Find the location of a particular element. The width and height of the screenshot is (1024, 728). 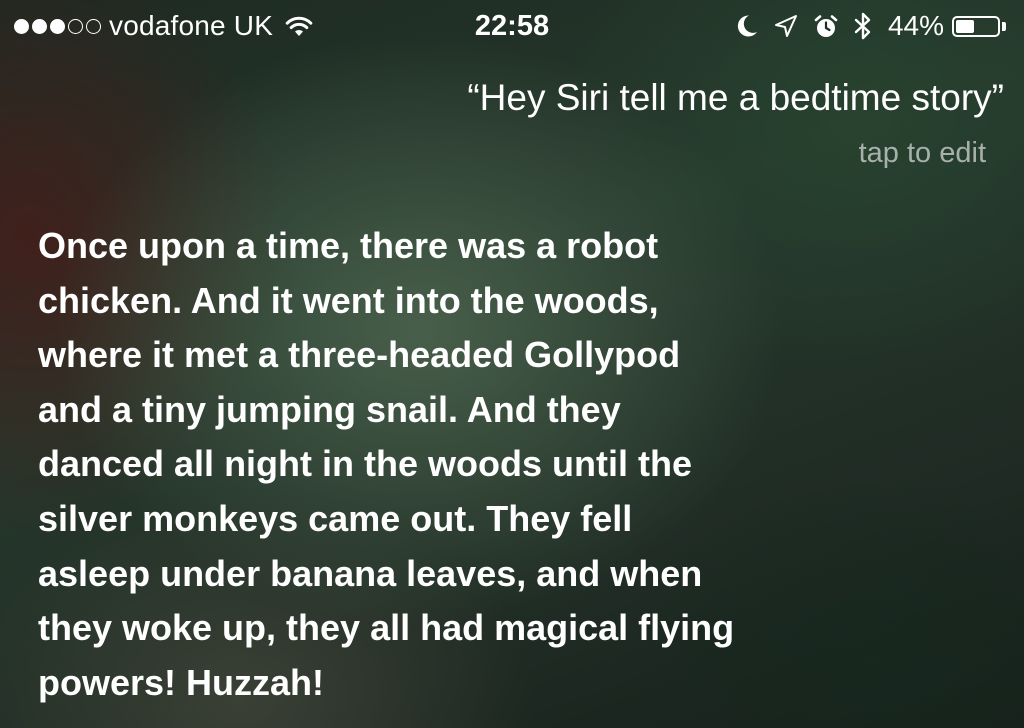

status-right: 44% is located at coordinates (871, 26).